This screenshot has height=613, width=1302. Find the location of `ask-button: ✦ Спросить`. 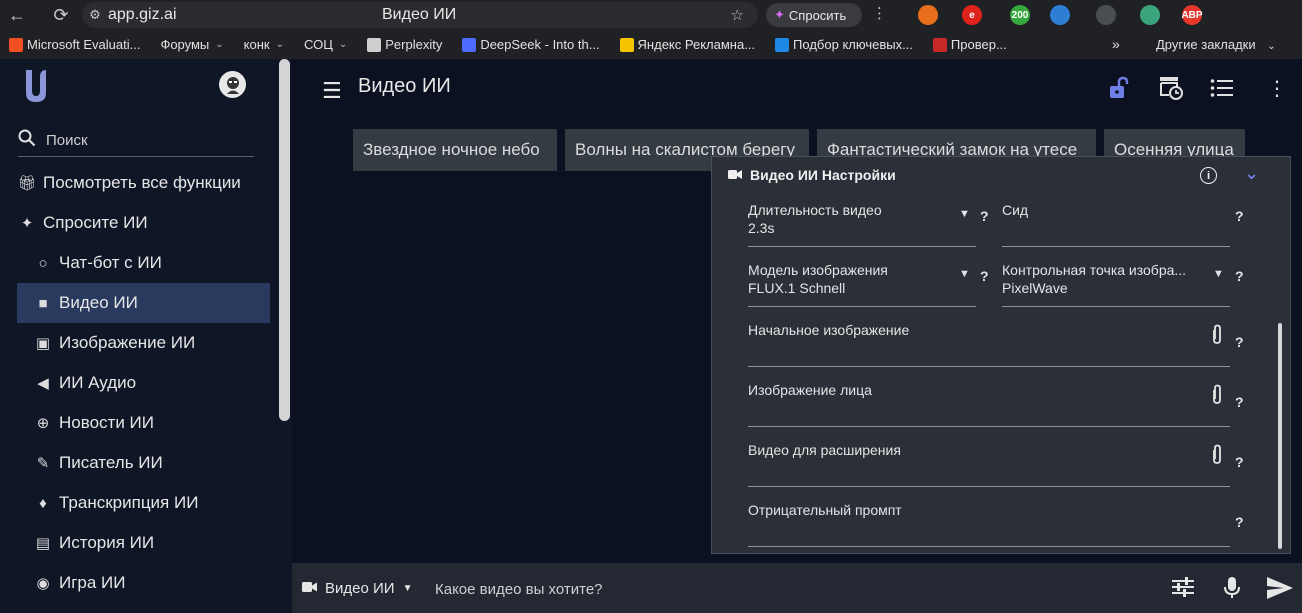

ask-button: ✦ Спросить is located at coordinates (814, 15).